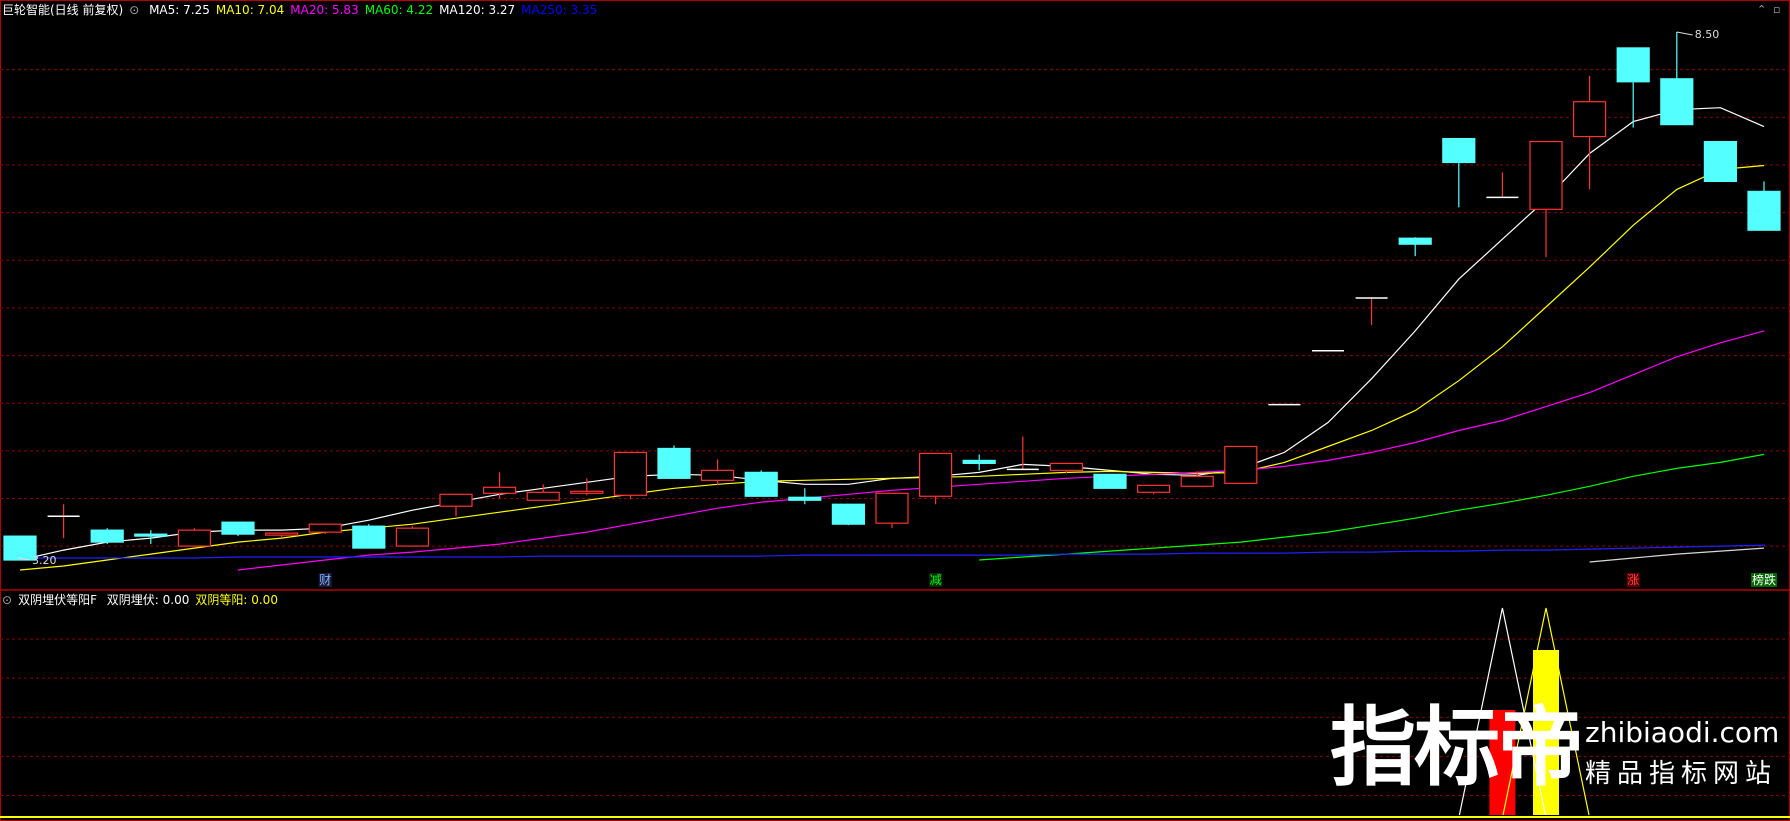 This screenshot has height=821, width=1790. What do you see at coordinates (477, 10) in the screenshot?
I see `ma-readout-4: MA120: 3.27` at bounding box center [477, 10].